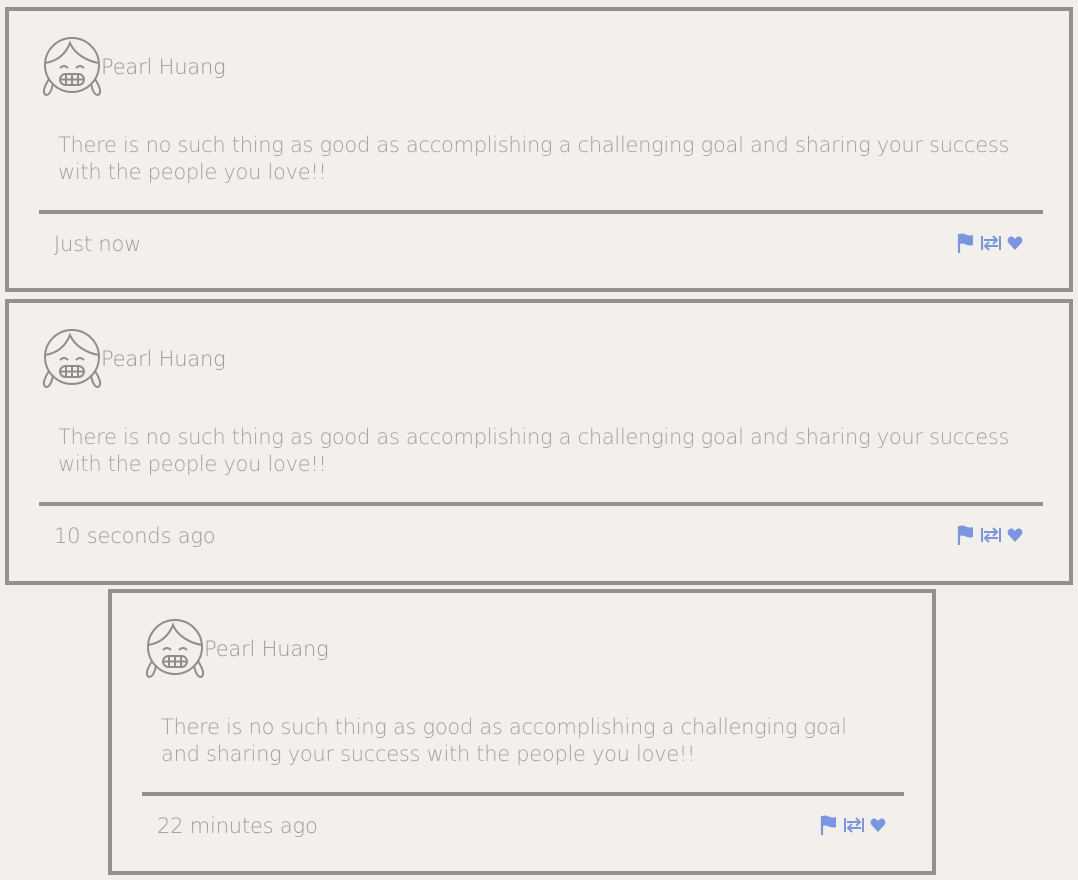 This screenshot has height=880, width=1078. What do you see at coordinates (237, 826) in the screenshot?
I see `post-timestamp: 22 minutes ago` at bounding box center [237, 826].